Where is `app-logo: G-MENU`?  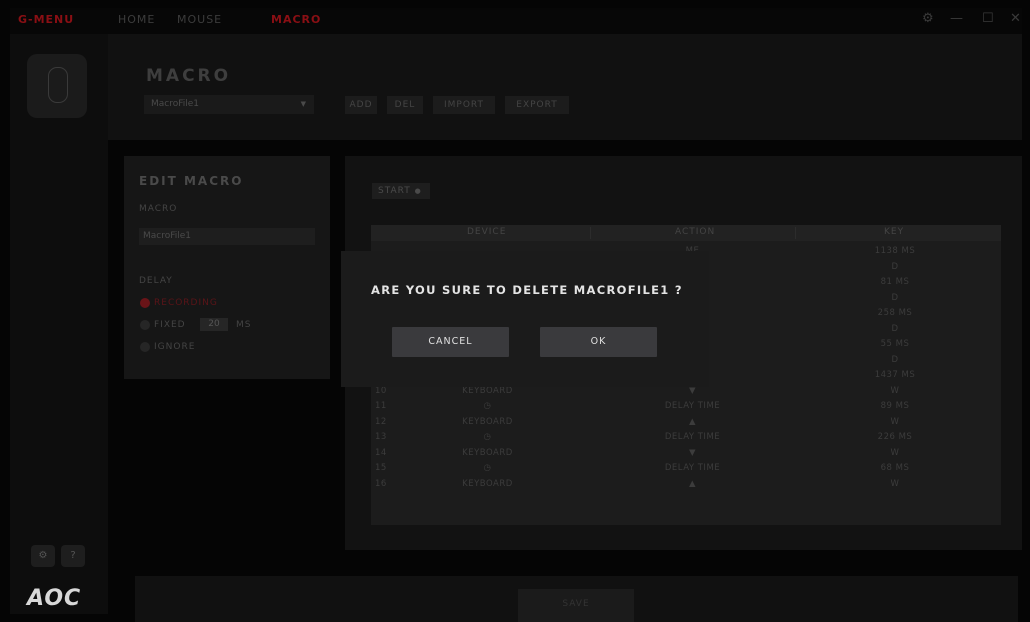 app-logo: G-MENU is located at coordinates (46, 19).